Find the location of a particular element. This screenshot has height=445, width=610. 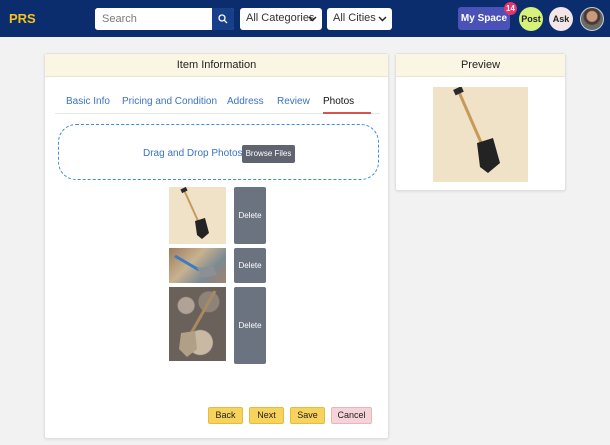

next-button: Next is located at coordinates (266, 415).